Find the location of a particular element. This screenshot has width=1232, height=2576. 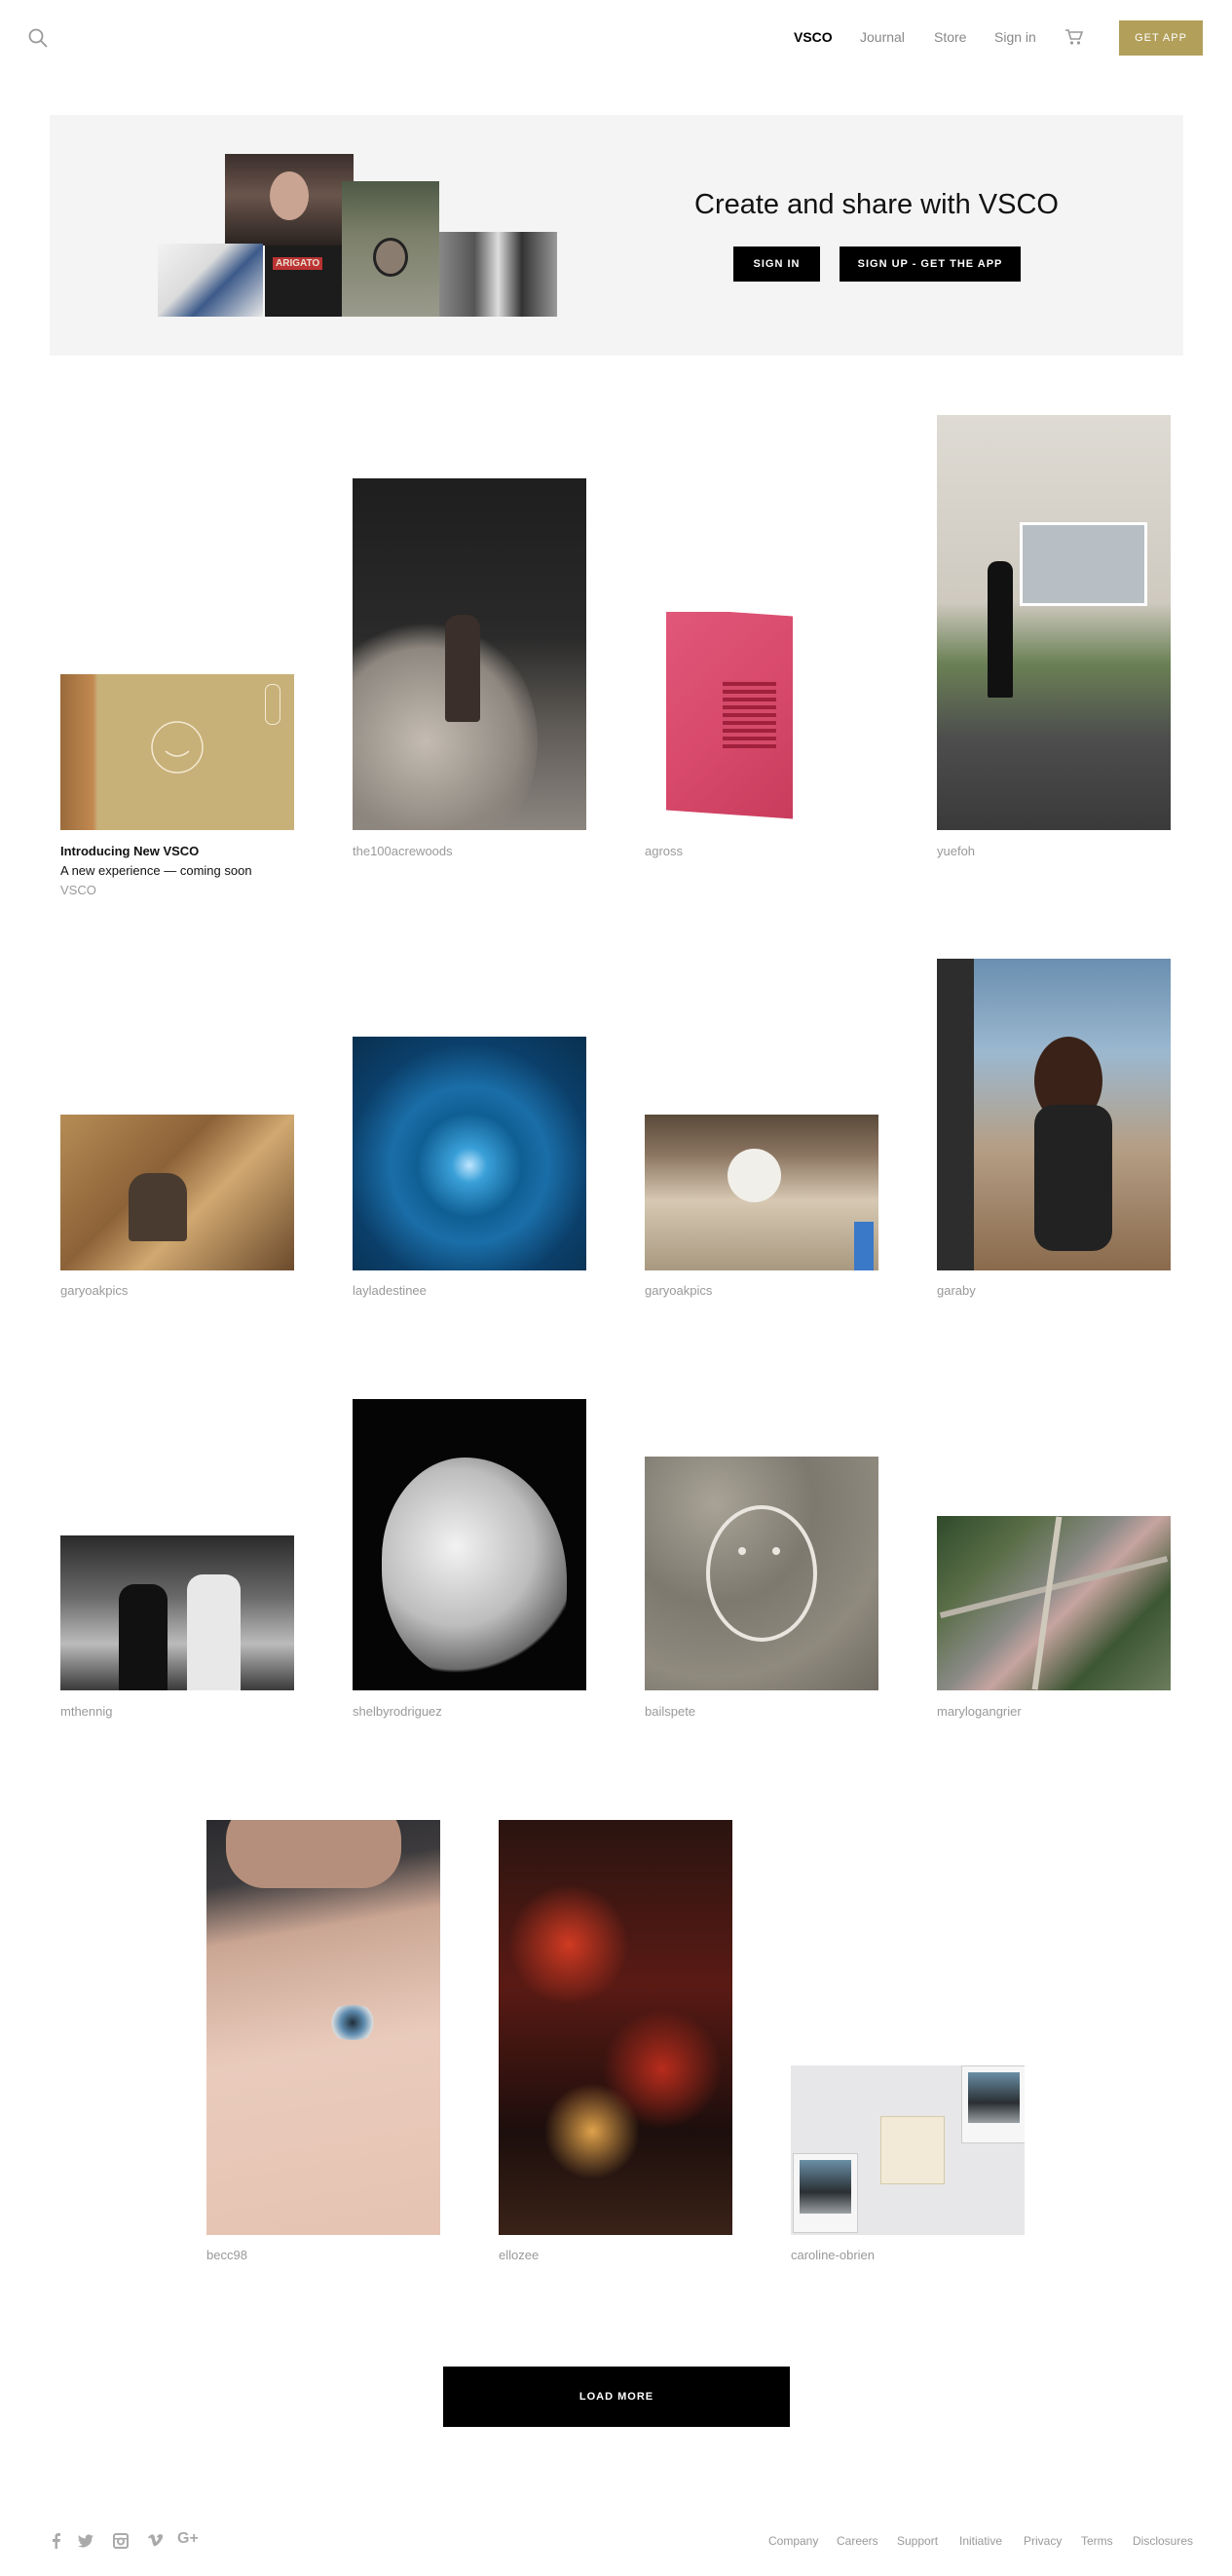

photo-4-user: garyoakpics is located at coordinates (94, 1290).